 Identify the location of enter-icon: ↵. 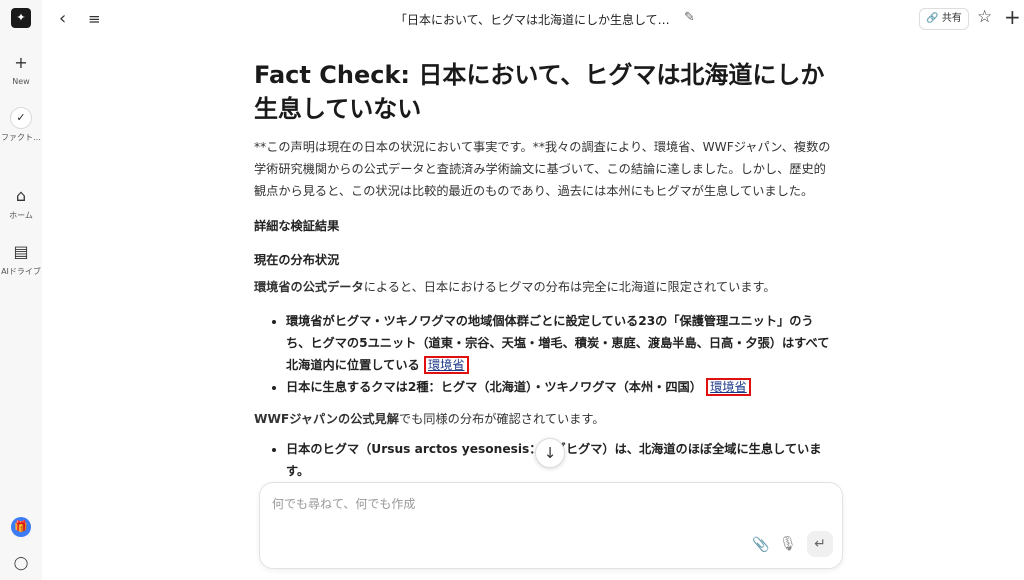
(820, 544).